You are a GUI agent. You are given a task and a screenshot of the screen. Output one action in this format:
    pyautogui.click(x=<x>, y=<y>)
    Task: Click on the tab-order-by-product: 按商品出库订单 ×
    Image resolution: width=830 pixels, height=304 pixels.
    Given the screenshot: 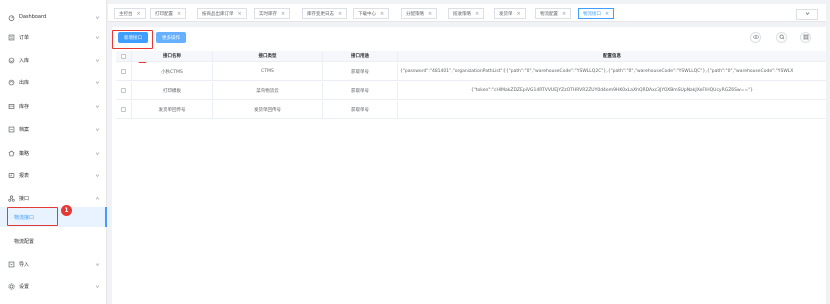 What is the action you would take?
    pyautogui.click(x=222, y=13)
    